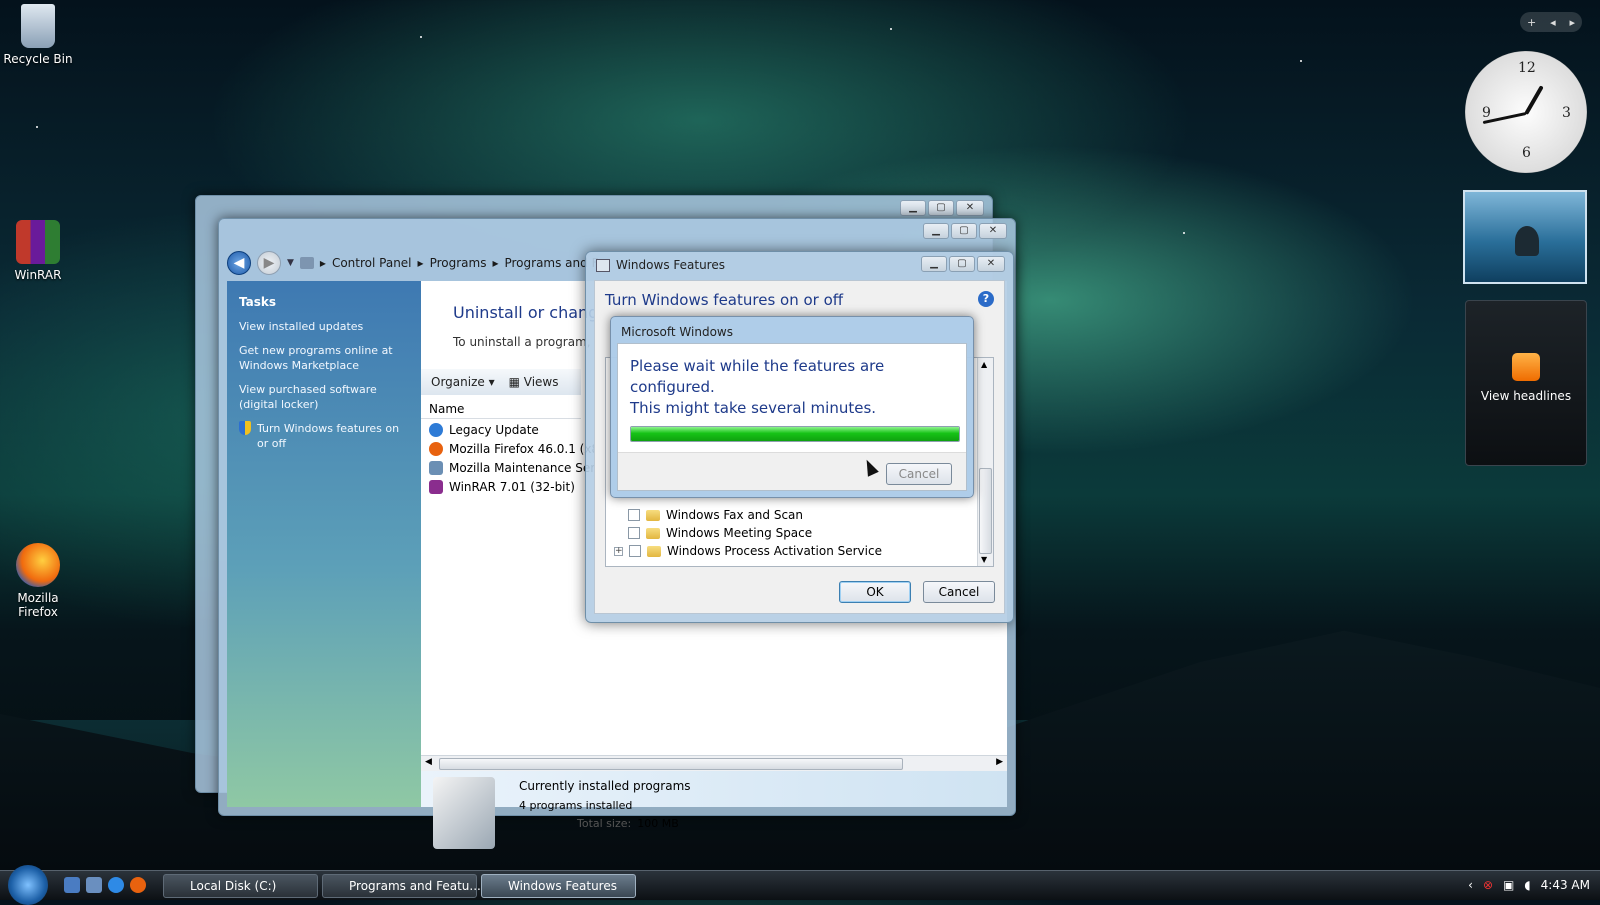 This screenshot has width=1600, height=905. I want to click on previous-icon: ◂, so click(1553, 22).